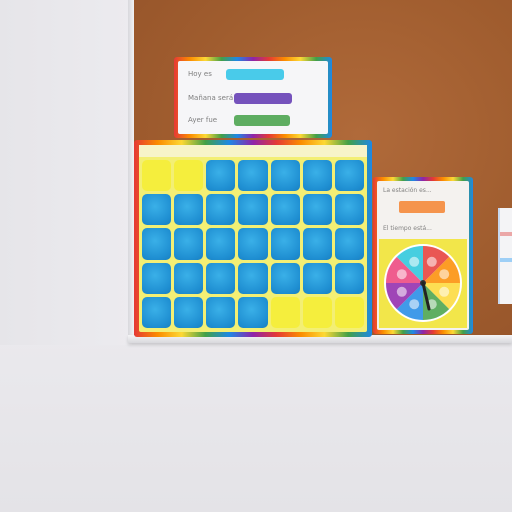 This screenshot has width=512, height=512. Describe the element at coordinates (255, 74) in the screenshot. I see `today-pill` at that location.